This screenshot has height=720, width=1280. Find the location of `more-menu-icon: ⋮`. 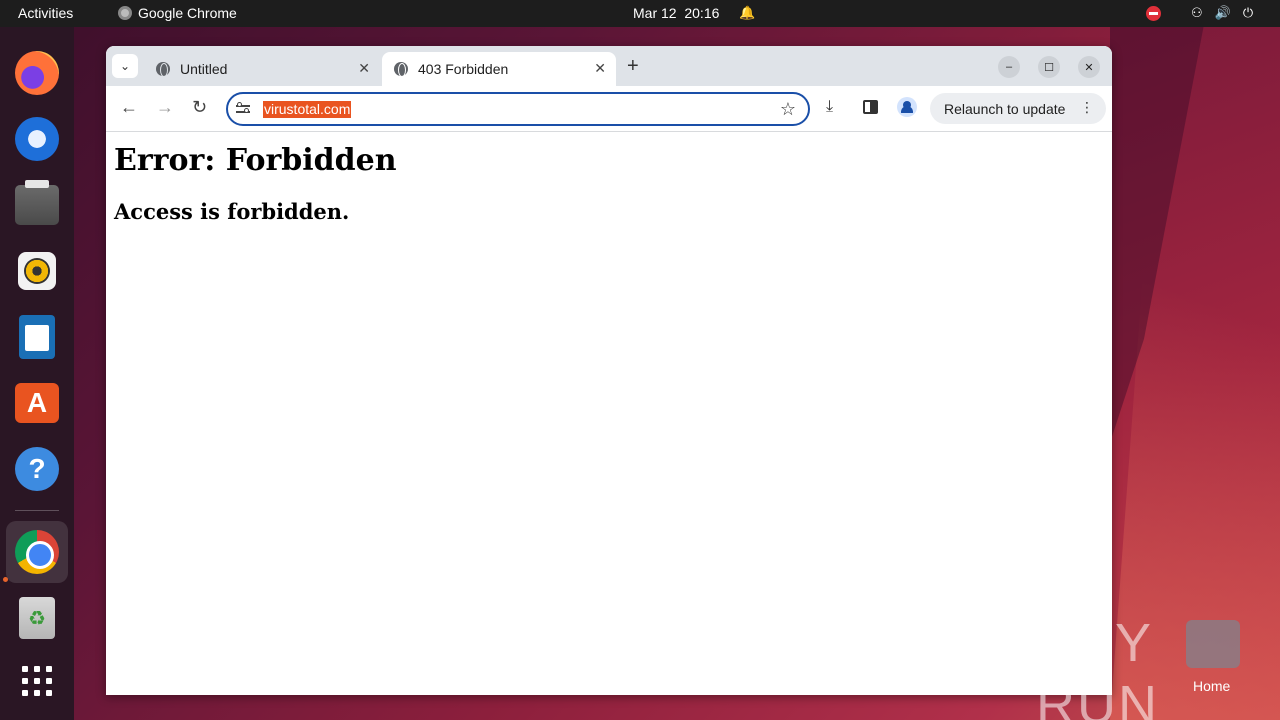

more-menu-icon: ⋮ is located at coordinates (1087, 107).